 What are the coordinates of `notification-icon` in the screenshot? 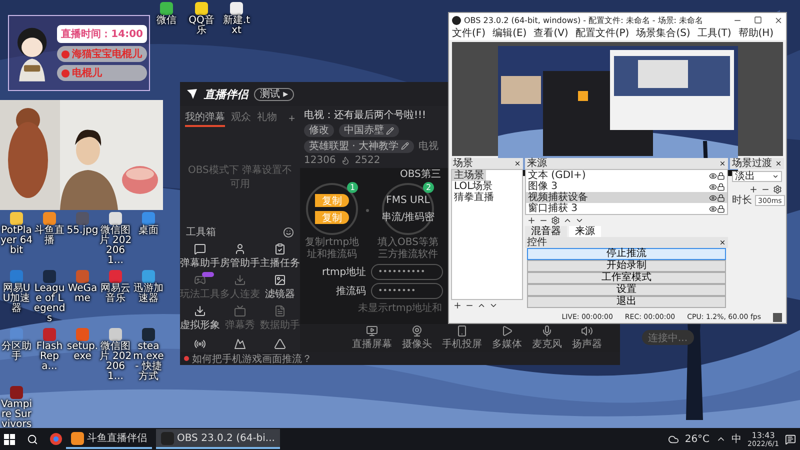 It's located at (790, 439).